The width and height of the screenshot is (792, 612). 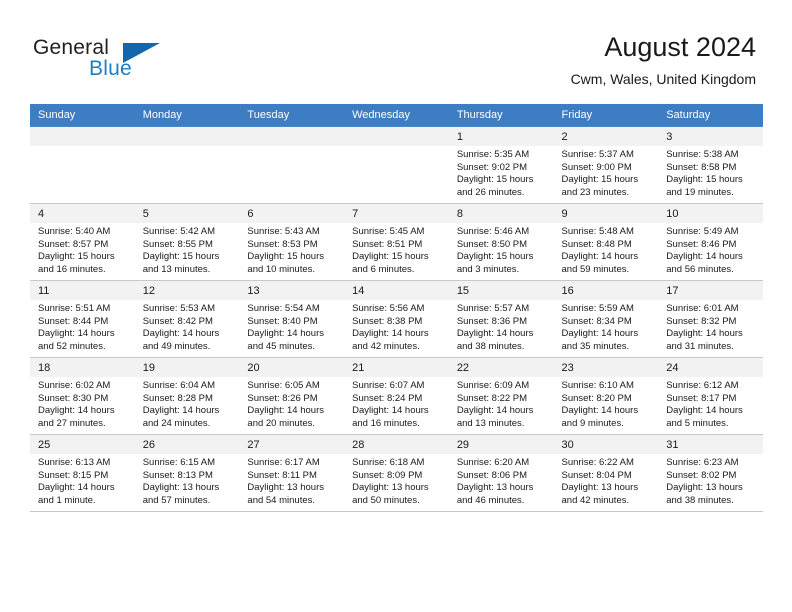 What do you see at coordinates (176, 346) in the screenshot?
I see `daylight-text-line2: and 49 minutes.` at bounding box center [176, 346].